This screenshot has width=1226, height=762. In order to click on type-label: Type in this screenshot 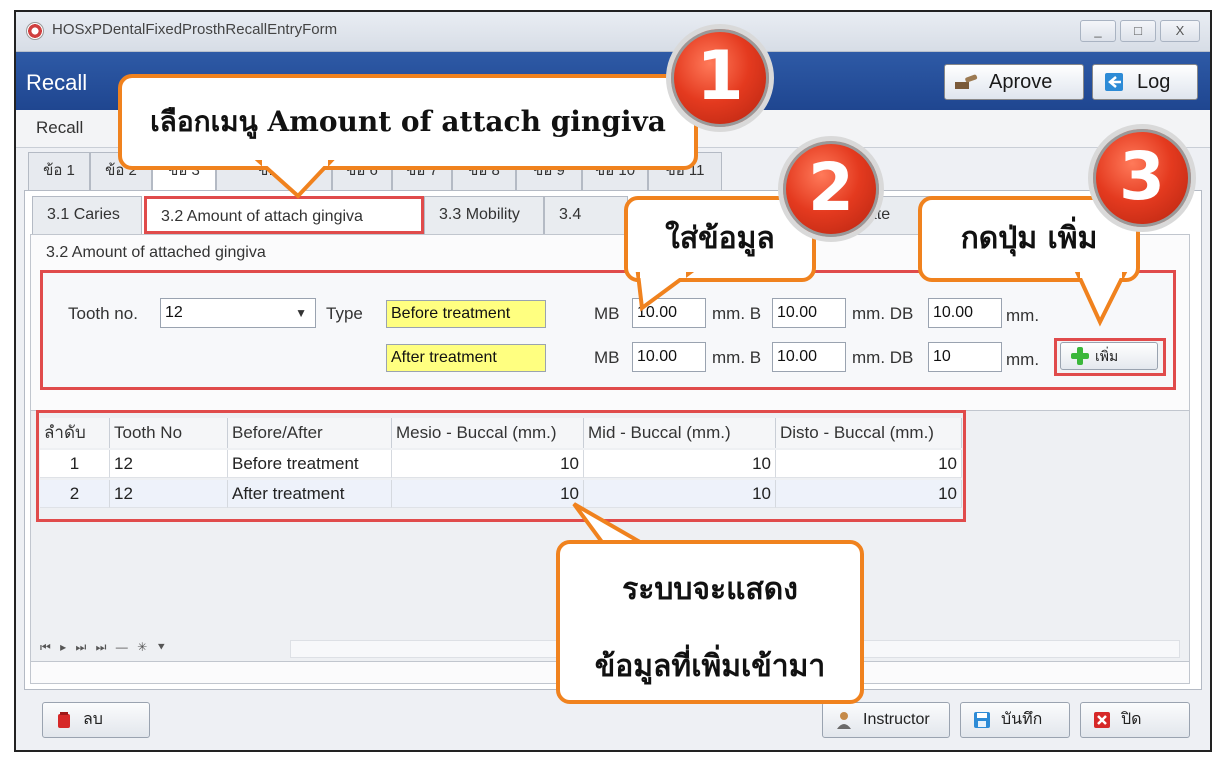, I will do `click(344, 313)`.